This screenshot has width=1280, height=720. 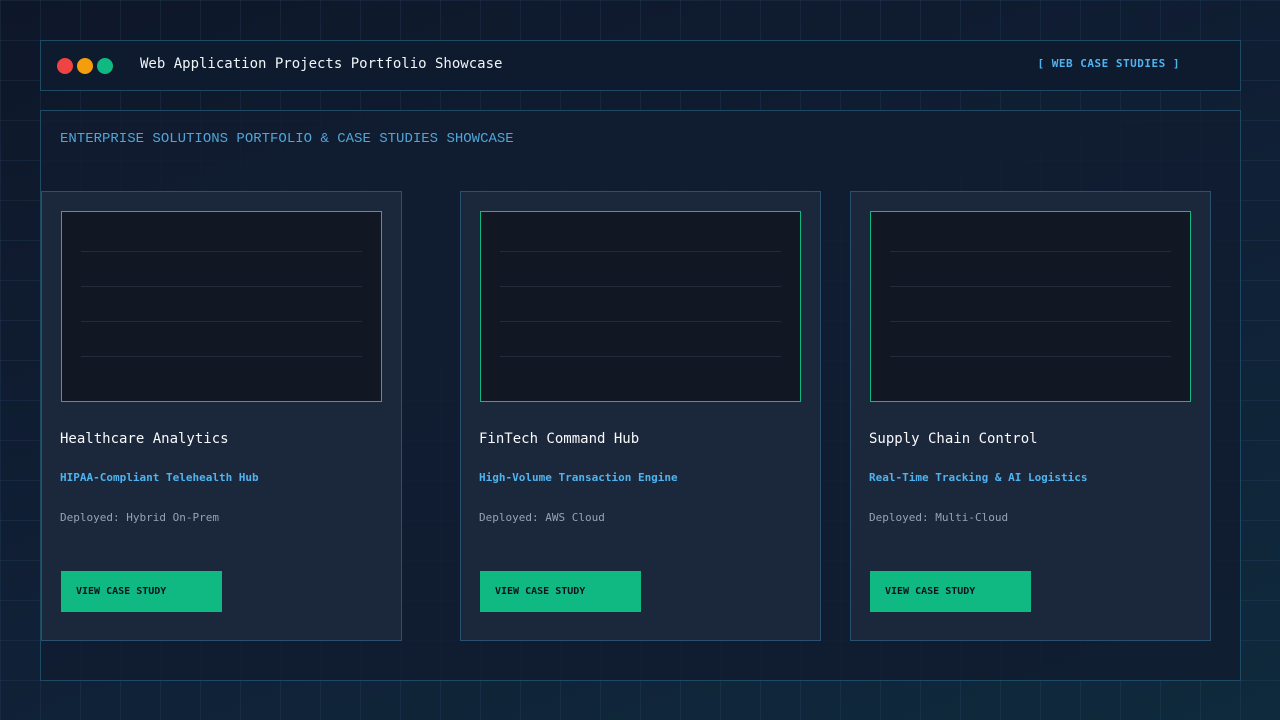 I want to click on section-tag: [ WEB CASE STUDIES ], so click(x=1108, y=63).